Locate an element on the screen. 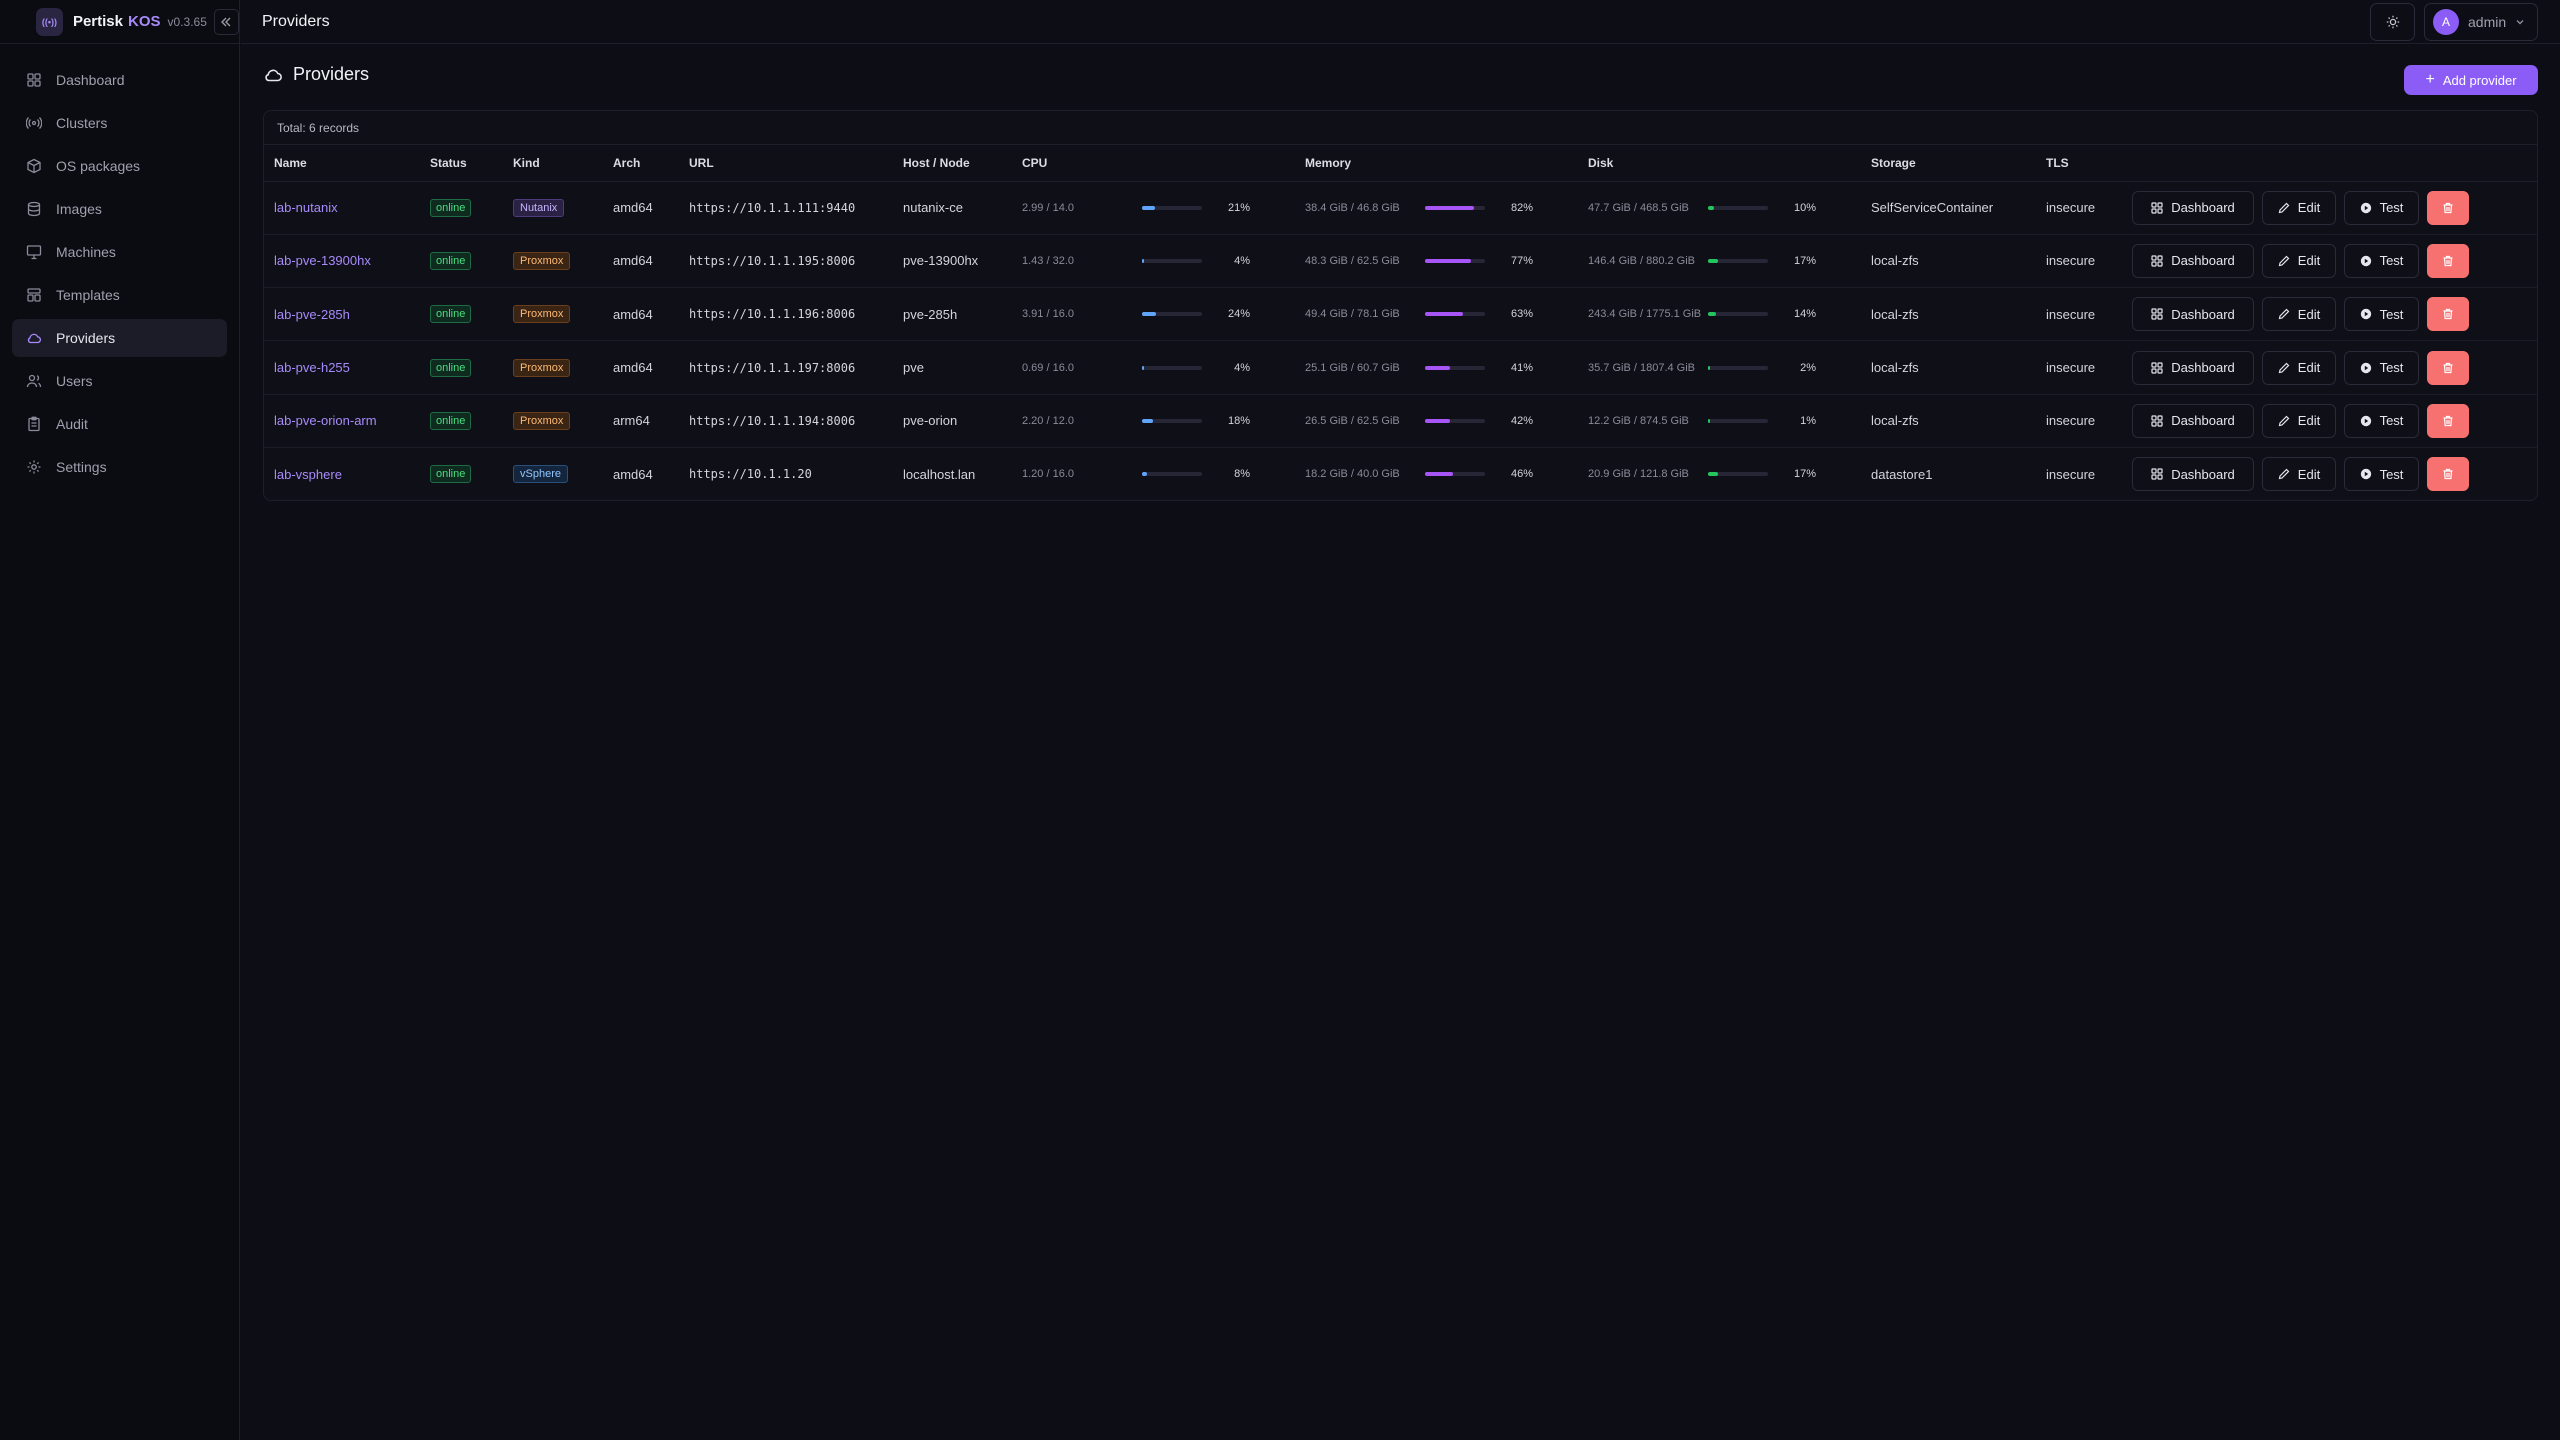 Image resolution: width=2560 pixels, height=1440 pixels. cell-disk: 146.4 GiB / 880.2 GiB 17% is located at coordinates (1719, 261).